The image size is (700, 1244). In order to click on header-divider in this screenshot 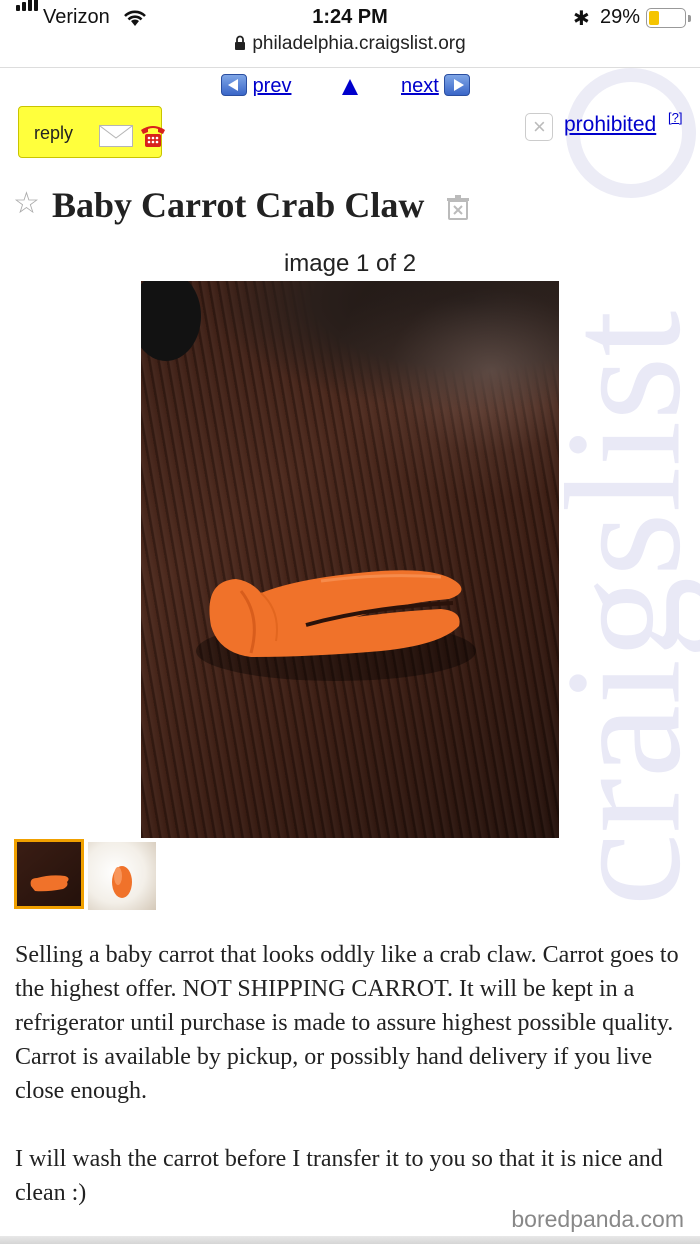, I will do `click(350, 67)`.